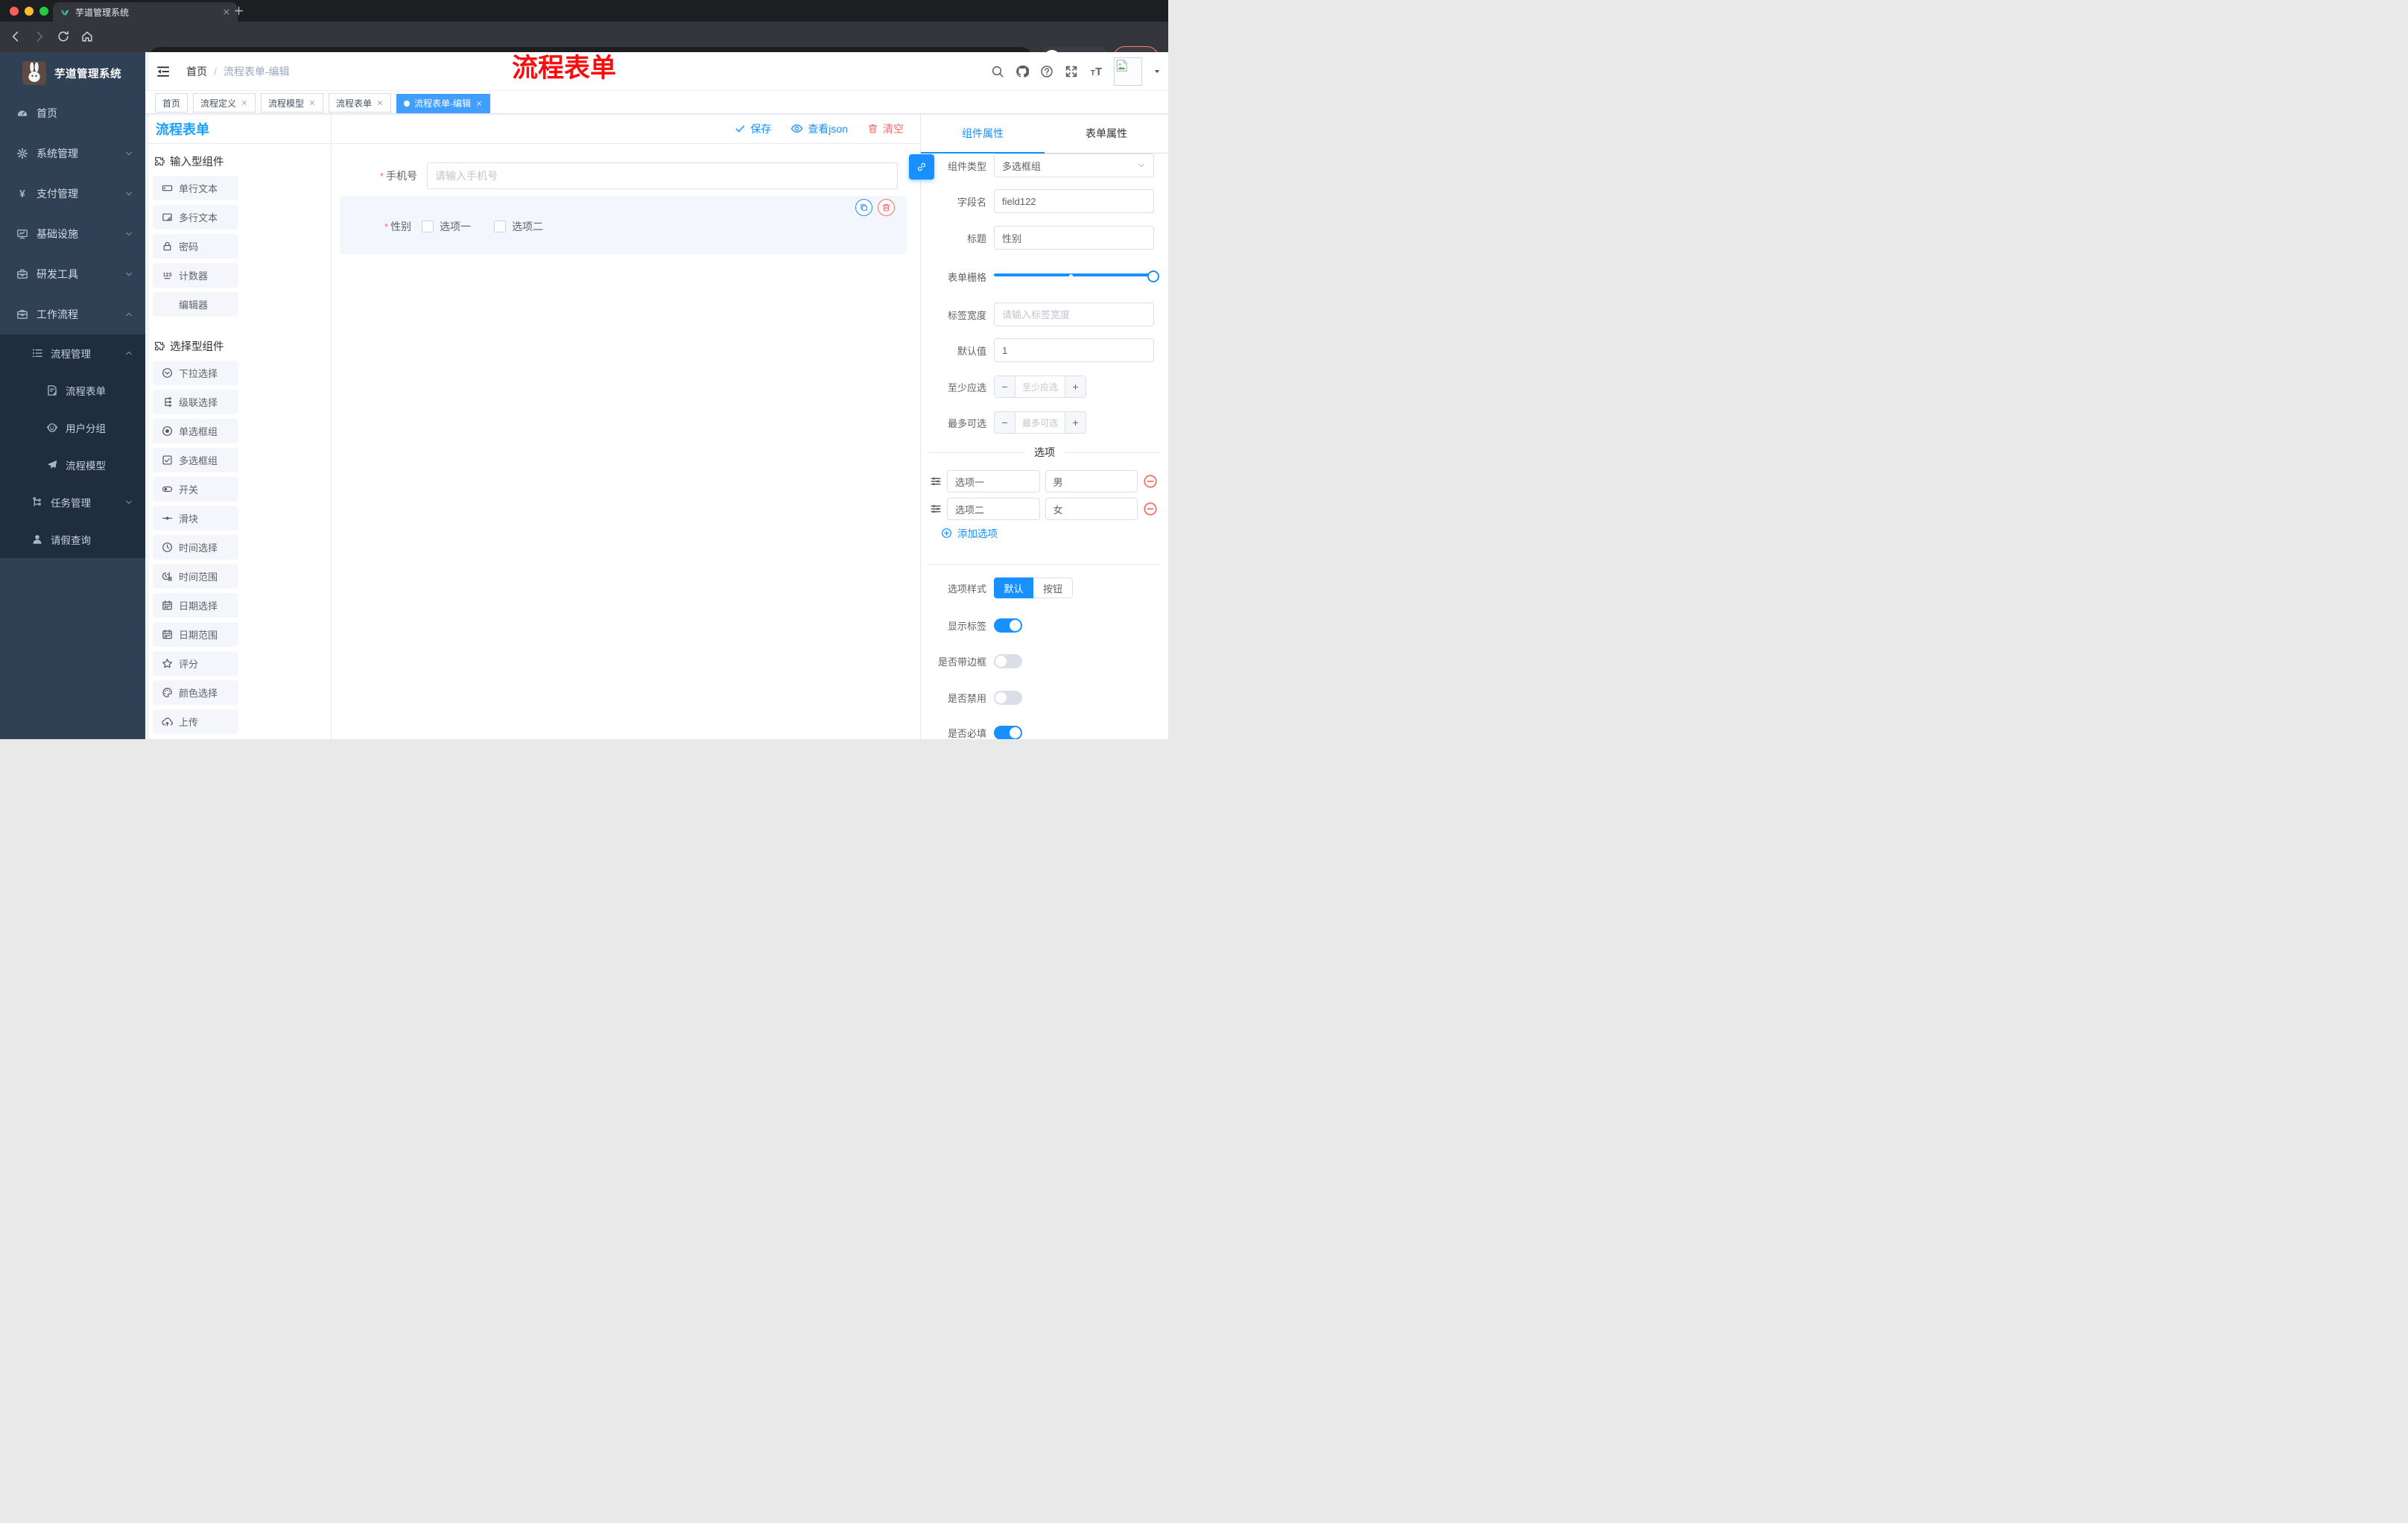 This screenshot has height=1523, width=2408. I want to click on fullscreen-icon, so click(1071, 71).